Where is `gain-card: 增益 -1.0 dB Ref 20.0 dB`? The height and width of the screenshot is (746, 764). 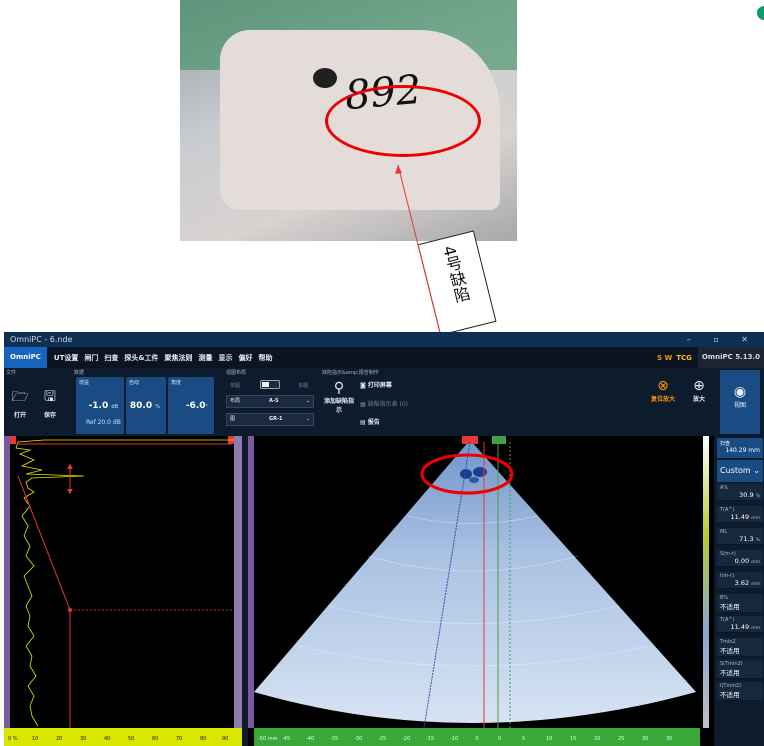 gain-card: 增益 -1.0 dB Ref 20.0 dB is located at coordinates (100, 405).